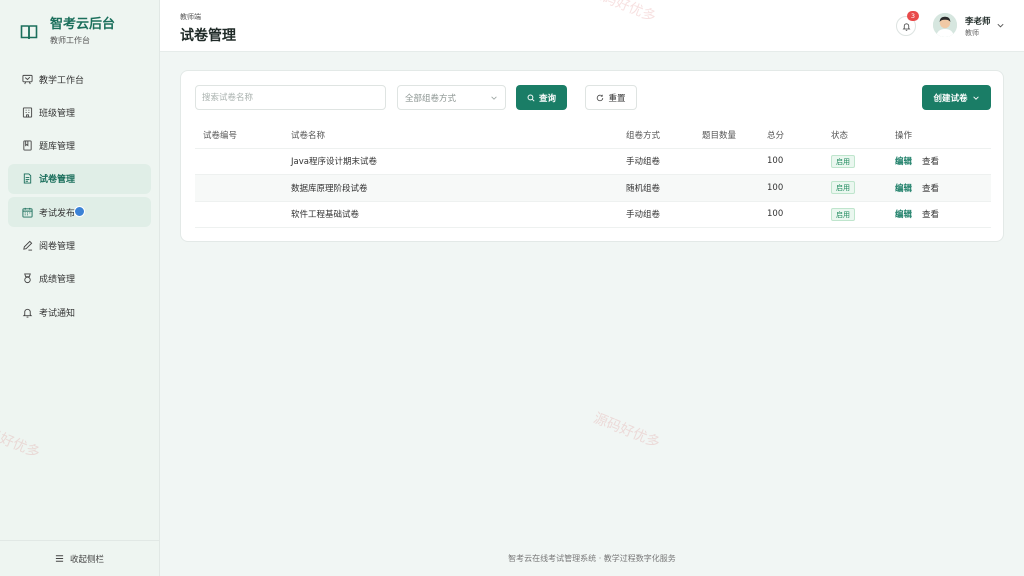 The image size is (1024, 576). What do you see at coordinates (799, 135) in the screenshot?
I see `column-header-score: 总分` at bounding box center [799, 135].